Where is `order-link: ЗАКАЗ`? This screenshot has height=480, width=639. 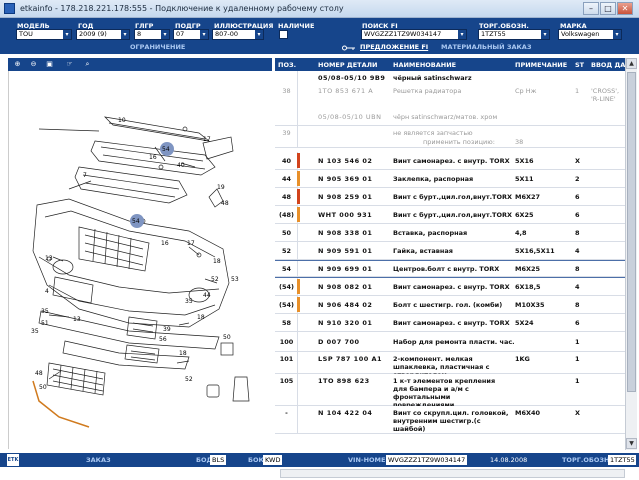 order-link: ЗАКАЗ is located at coordinates (98, 460).